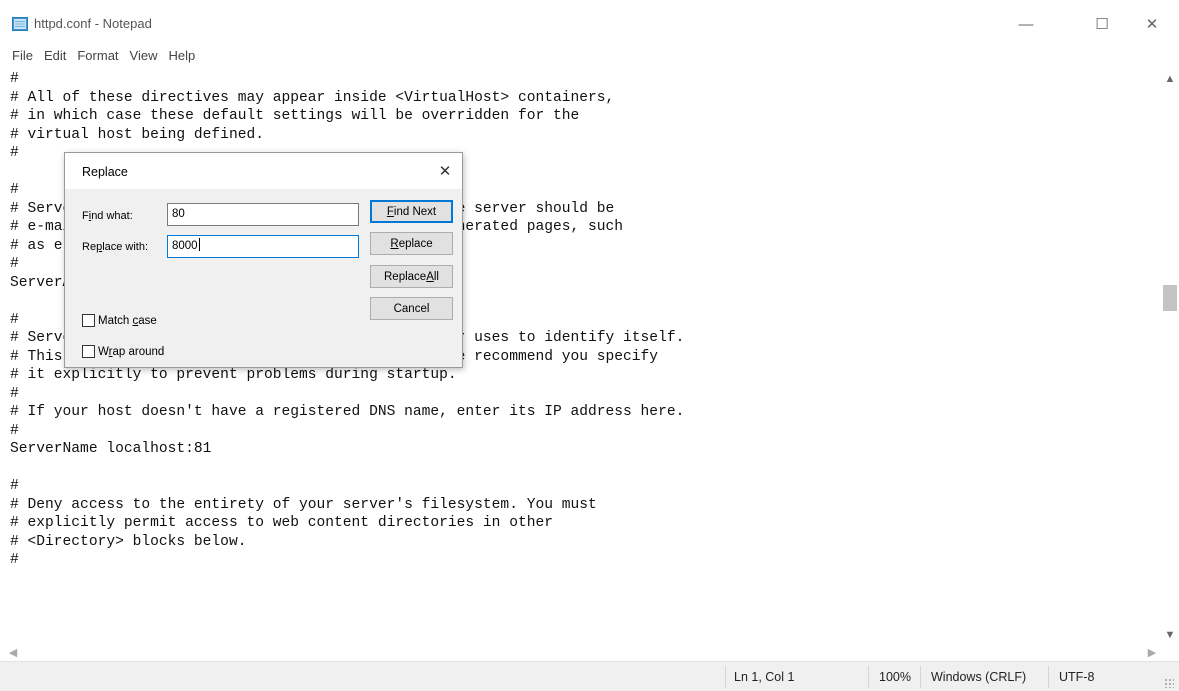 The height and width of the screenshot is (691, 1179). What do you see at coordinates (1170, 298) in the screenshot?
I see `scrollbar-thumb` at bounding box center [1170, 298].